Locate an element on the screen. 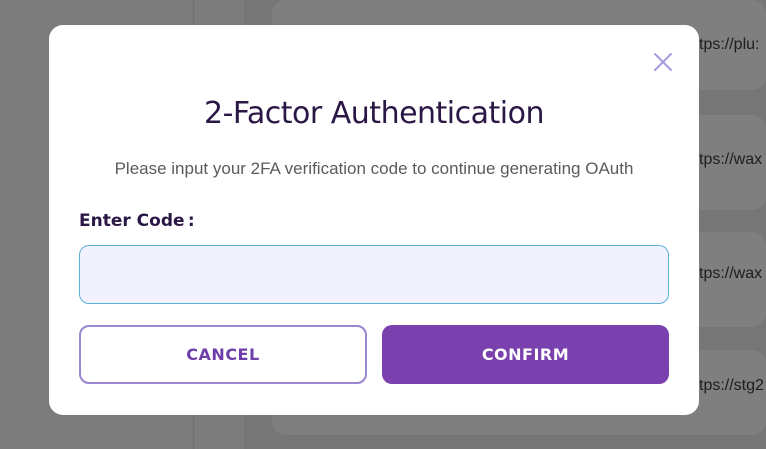 The width and height of the screenshot is (766, 449). close-button is located at coordinates (663, 62).